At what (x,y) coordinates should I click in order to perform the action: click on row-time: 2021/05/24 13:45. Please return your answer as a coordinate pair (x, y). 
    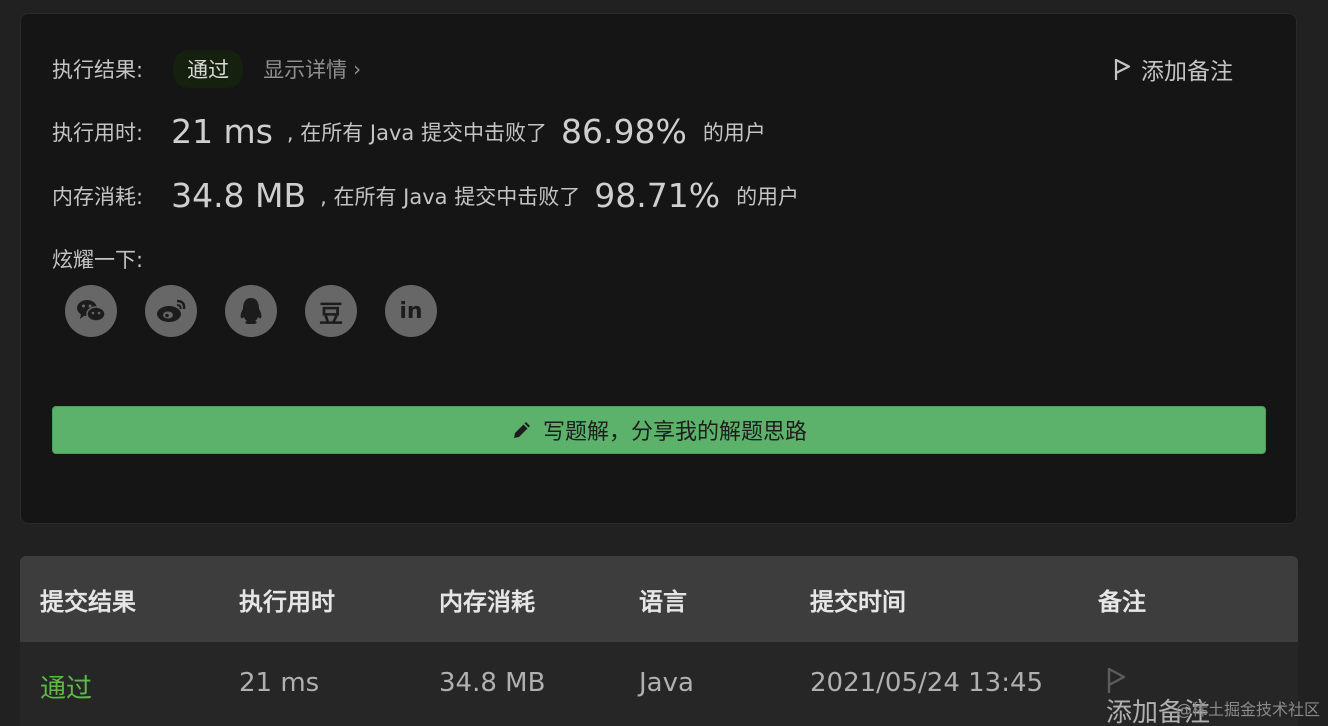
    Looking at the image, I should click on (927, 683).